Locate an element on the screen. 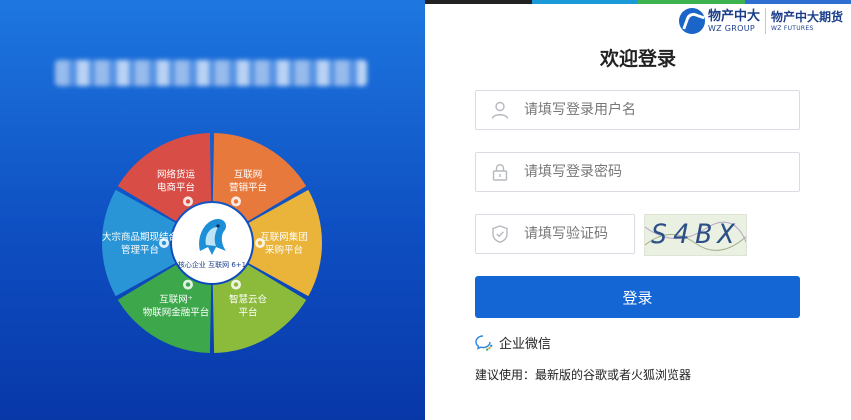 This screenshot has height=420, width=851. browser-hint: 建议使用：最新版的谷歌或者火狐浏览器 is located at coordinates (583, 375).